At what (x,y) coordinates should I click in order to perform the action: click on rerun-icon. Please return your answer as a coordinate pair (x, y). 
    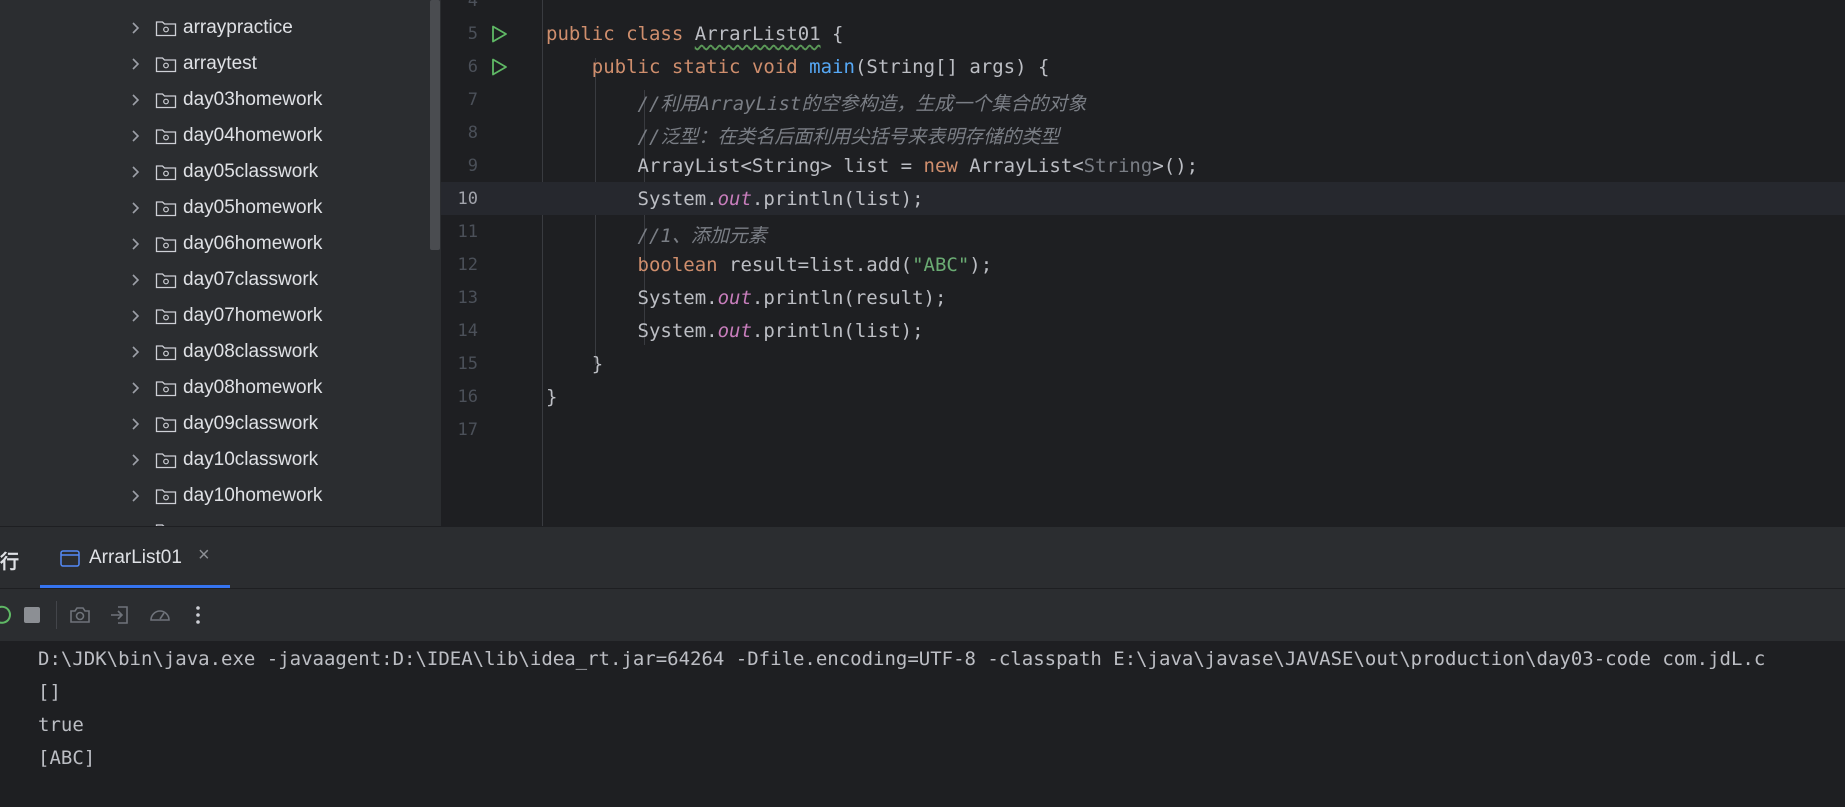
    Looking at the image, I should click on (7, 615).